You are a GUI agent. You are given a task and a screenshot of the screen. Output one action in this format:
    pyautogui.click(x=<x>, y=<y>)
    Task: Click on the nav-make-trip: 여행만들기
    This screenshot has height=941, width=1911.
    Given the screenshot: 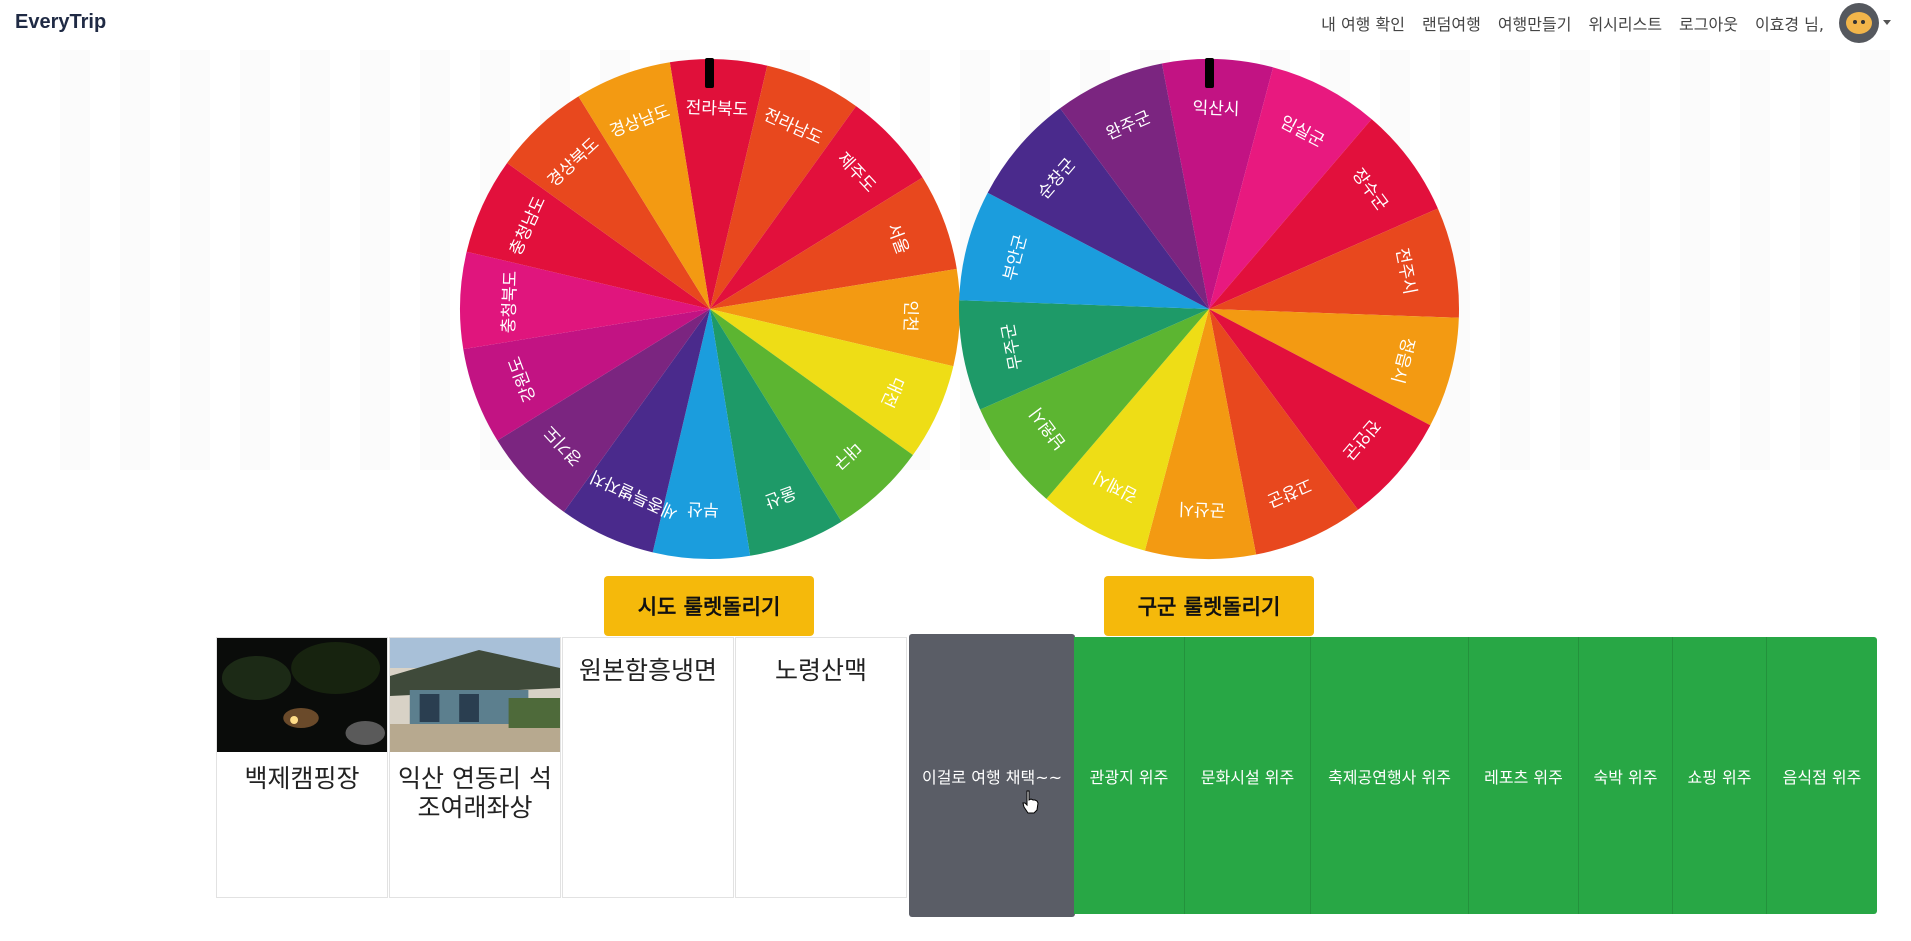 What is the action you would take?
    pyautogui.click(x=1535, y=23)
    